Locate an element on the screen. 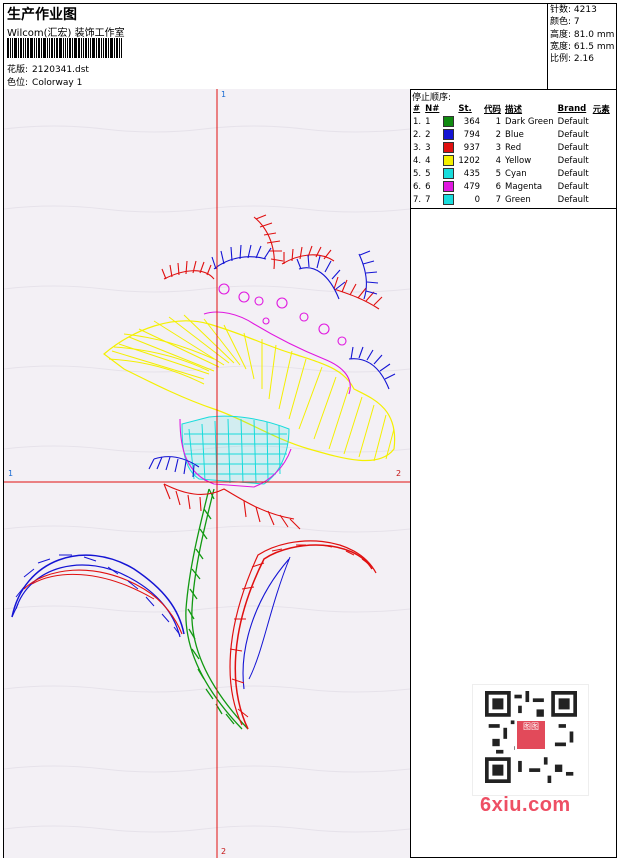 The height and width of the screenshot is (861, 620). row-code: 5 is located at coordinates (498, 173).